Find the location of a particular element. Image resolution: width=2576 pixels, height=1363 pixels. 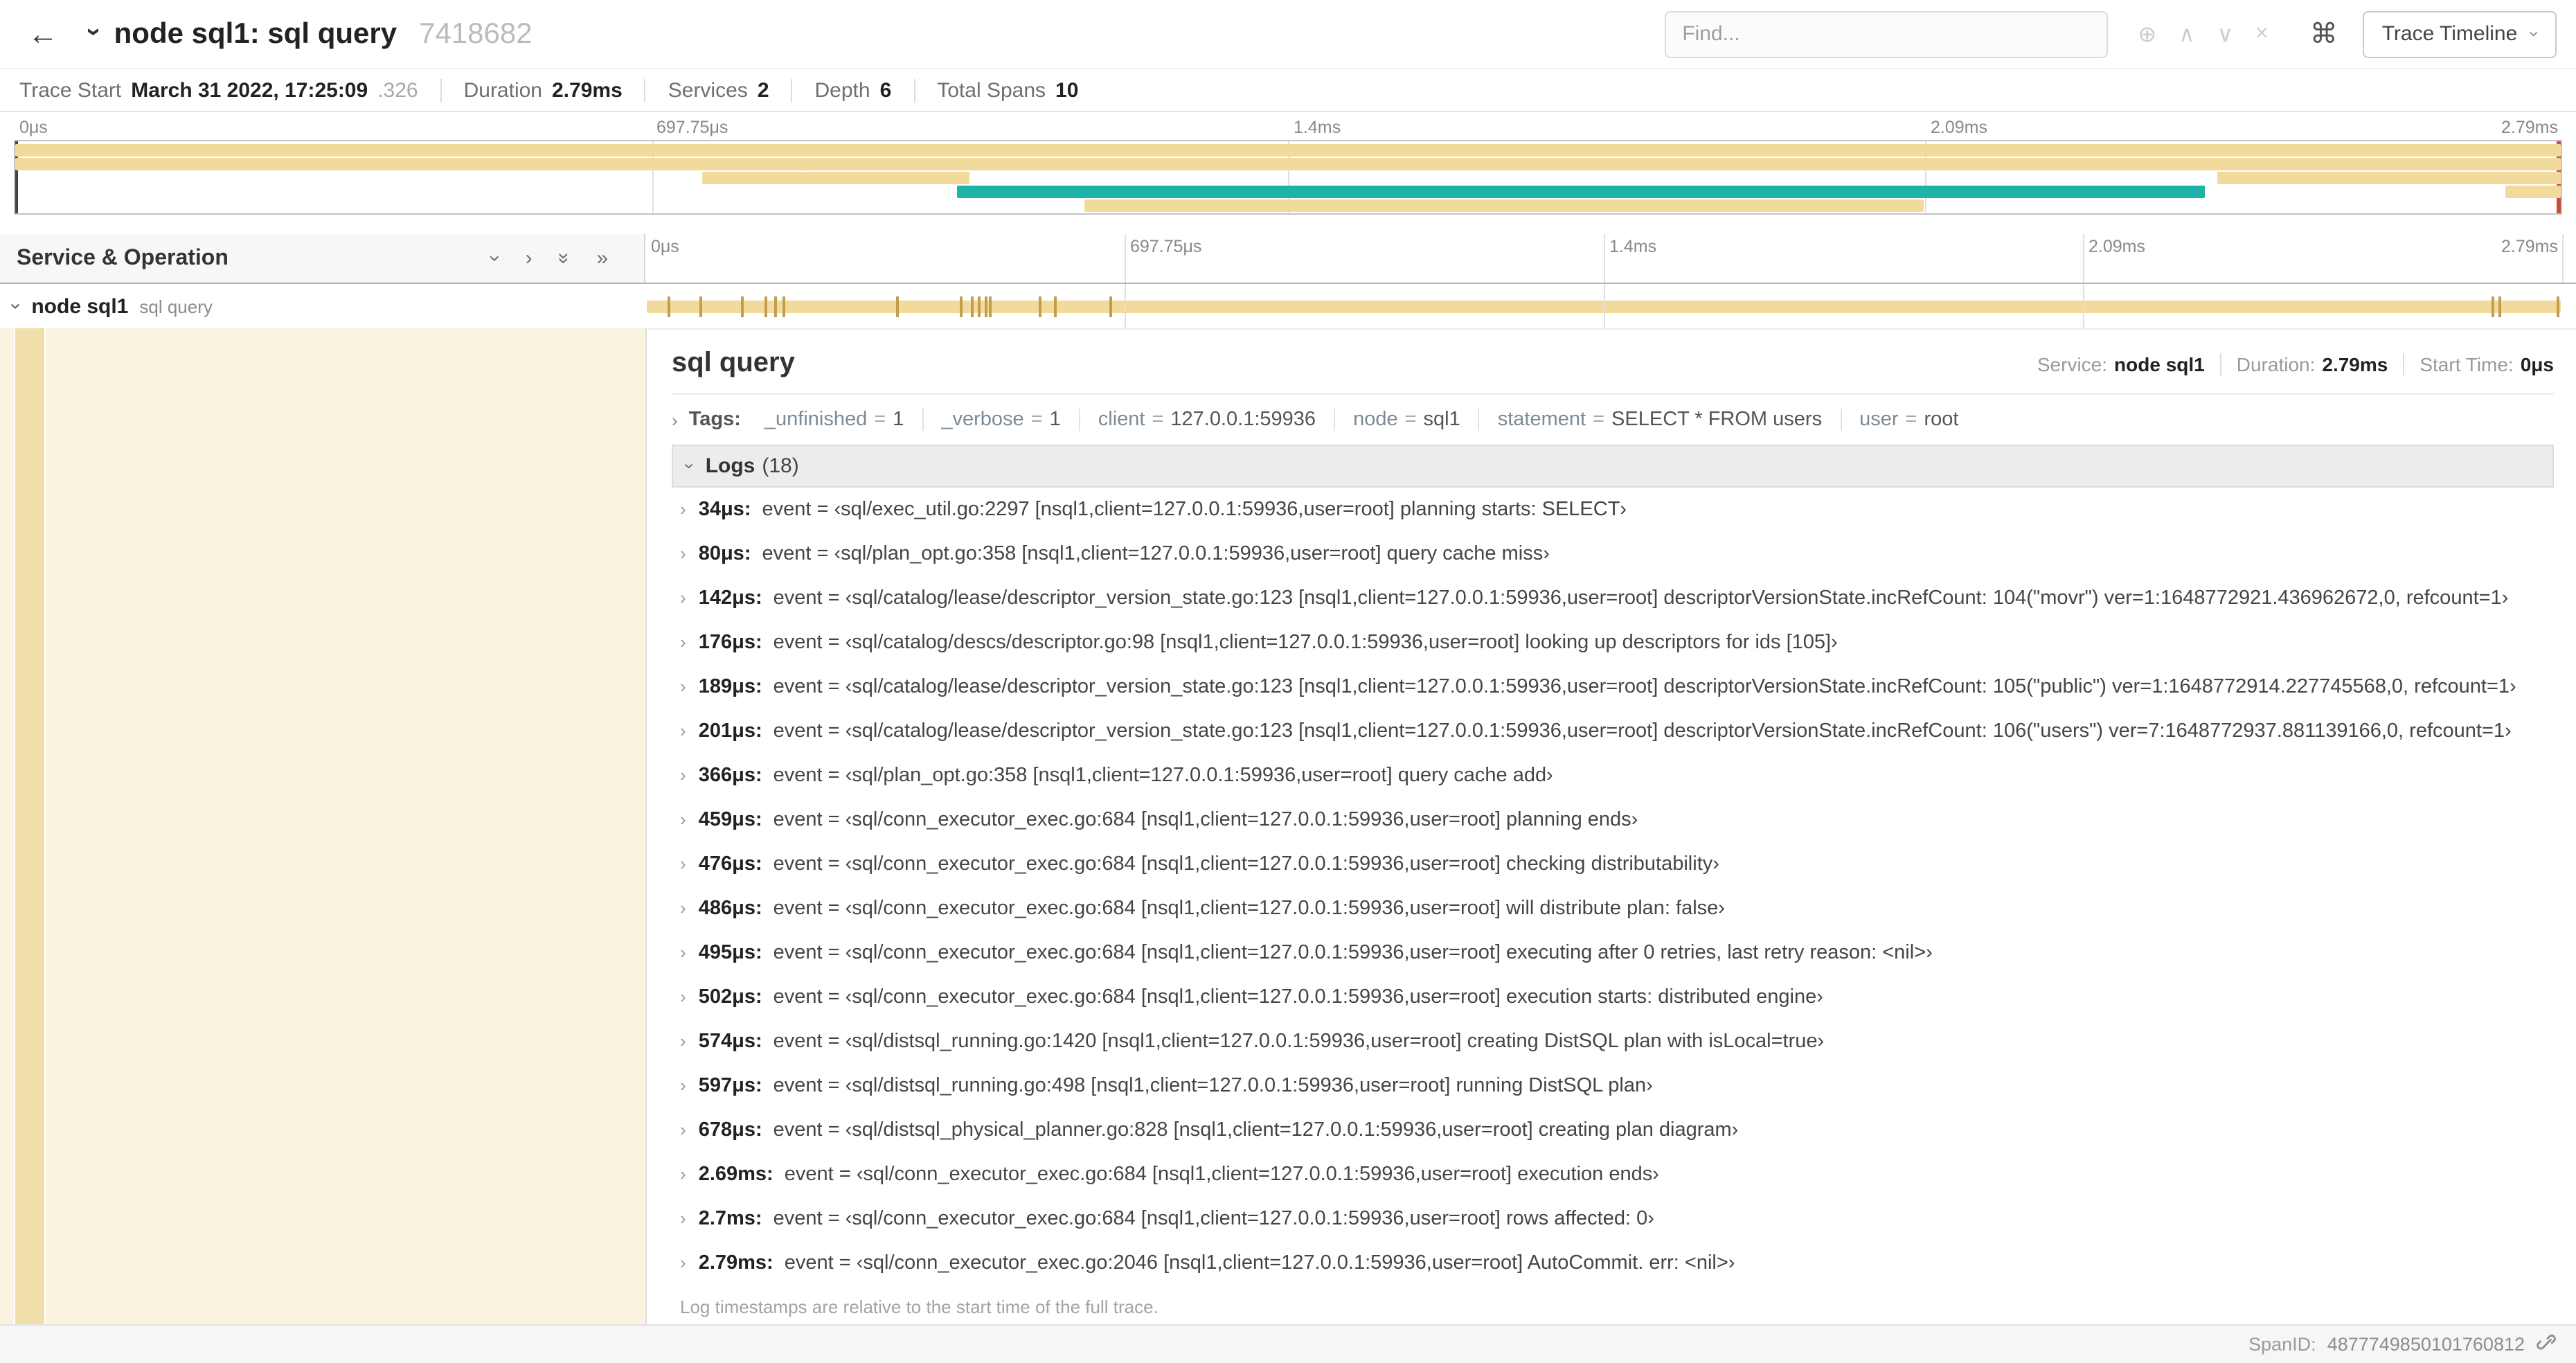

log-timestamp: 201μs: is located at coordinates (730, 731).